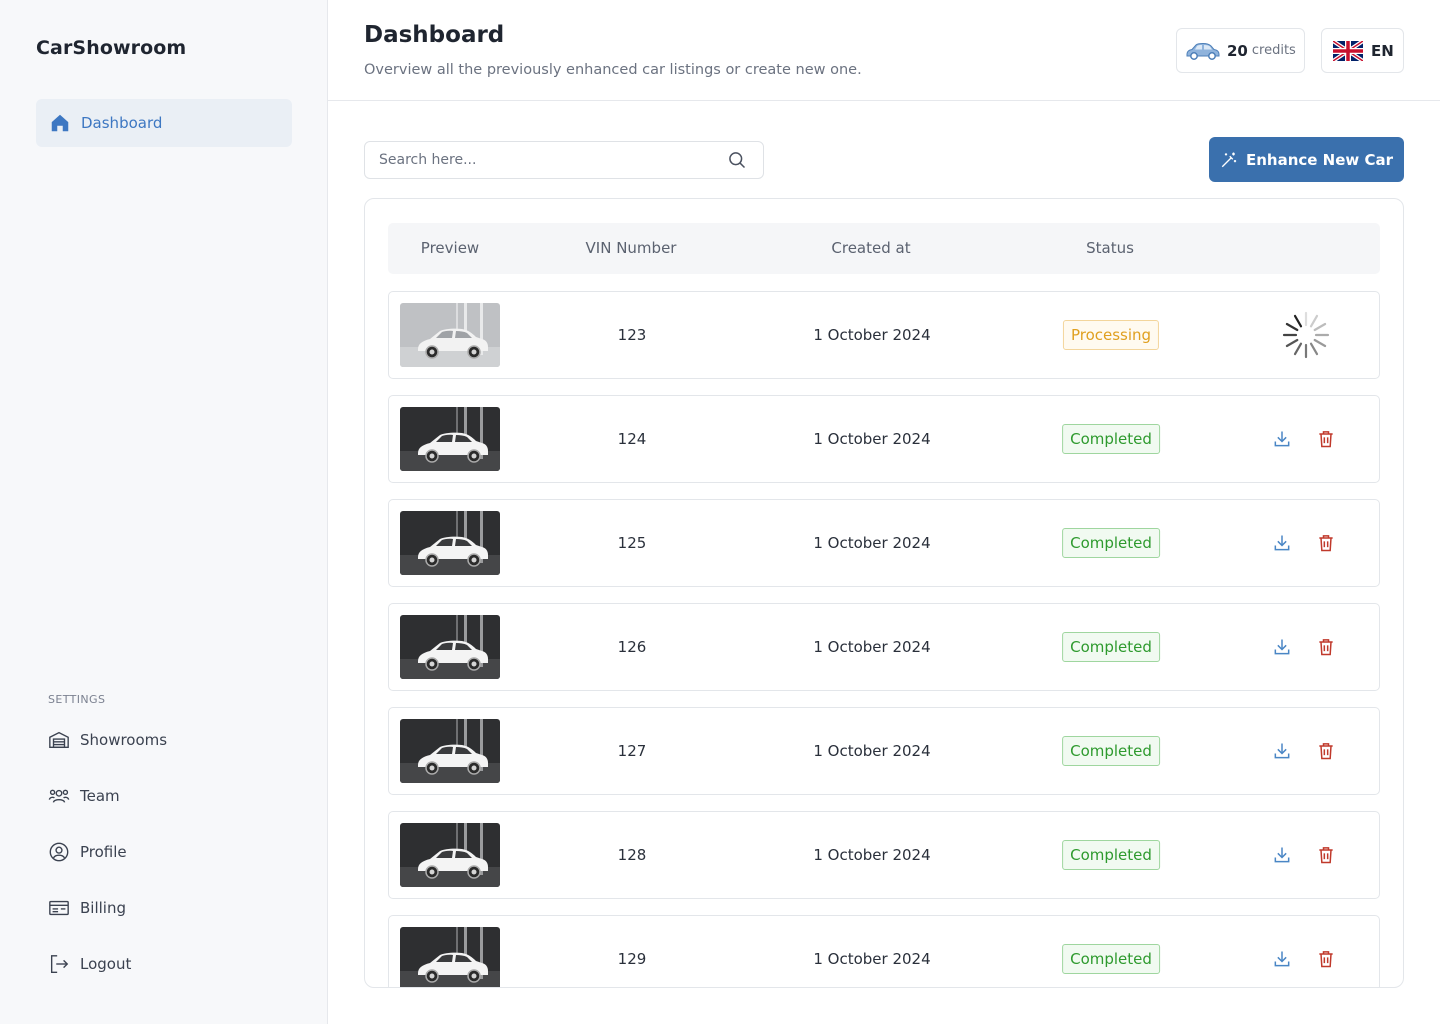 Image resolution: width=1440 pixels, height=1024 pixels. Describe the element at coordinates (632, 439) in the screenshot. I see `vin-number-cell: 124` at that location.